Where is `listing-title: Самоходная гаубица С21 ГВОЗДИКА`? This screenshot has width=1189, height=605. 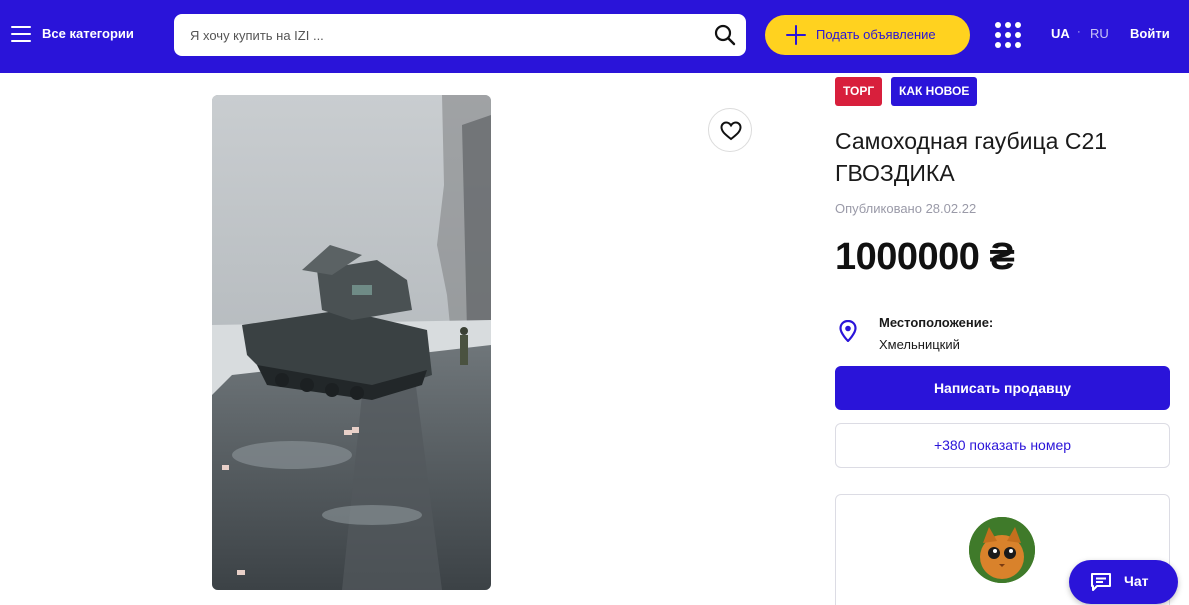 listing-title: Самоходная гаубица С21 ГВОЗДИКА is located at coordinates (971, 157).